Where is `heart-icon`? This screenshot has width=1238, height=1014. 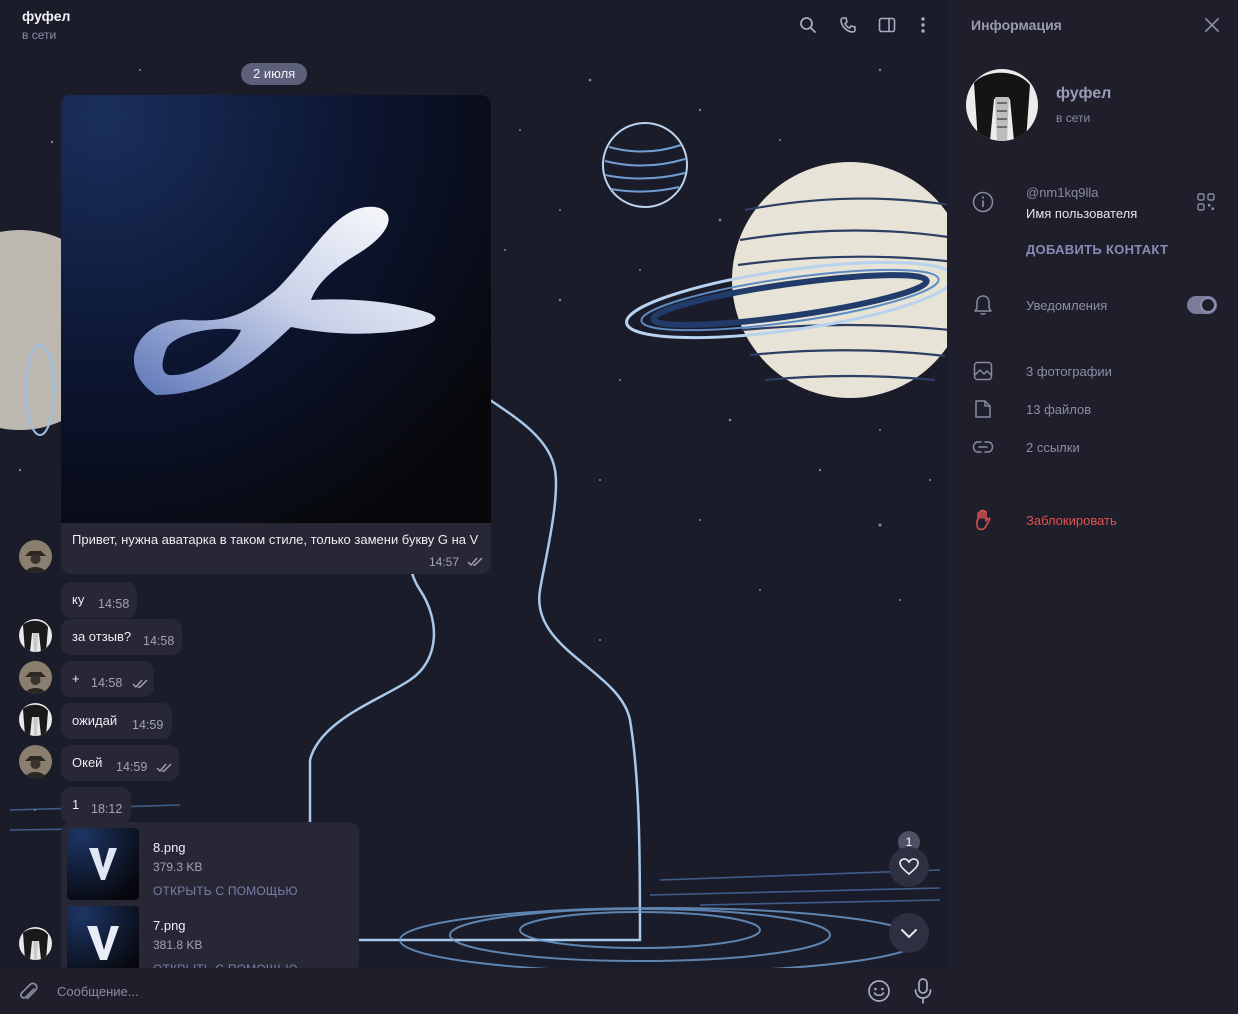
heart-icon is located at coordinates (909, 867).